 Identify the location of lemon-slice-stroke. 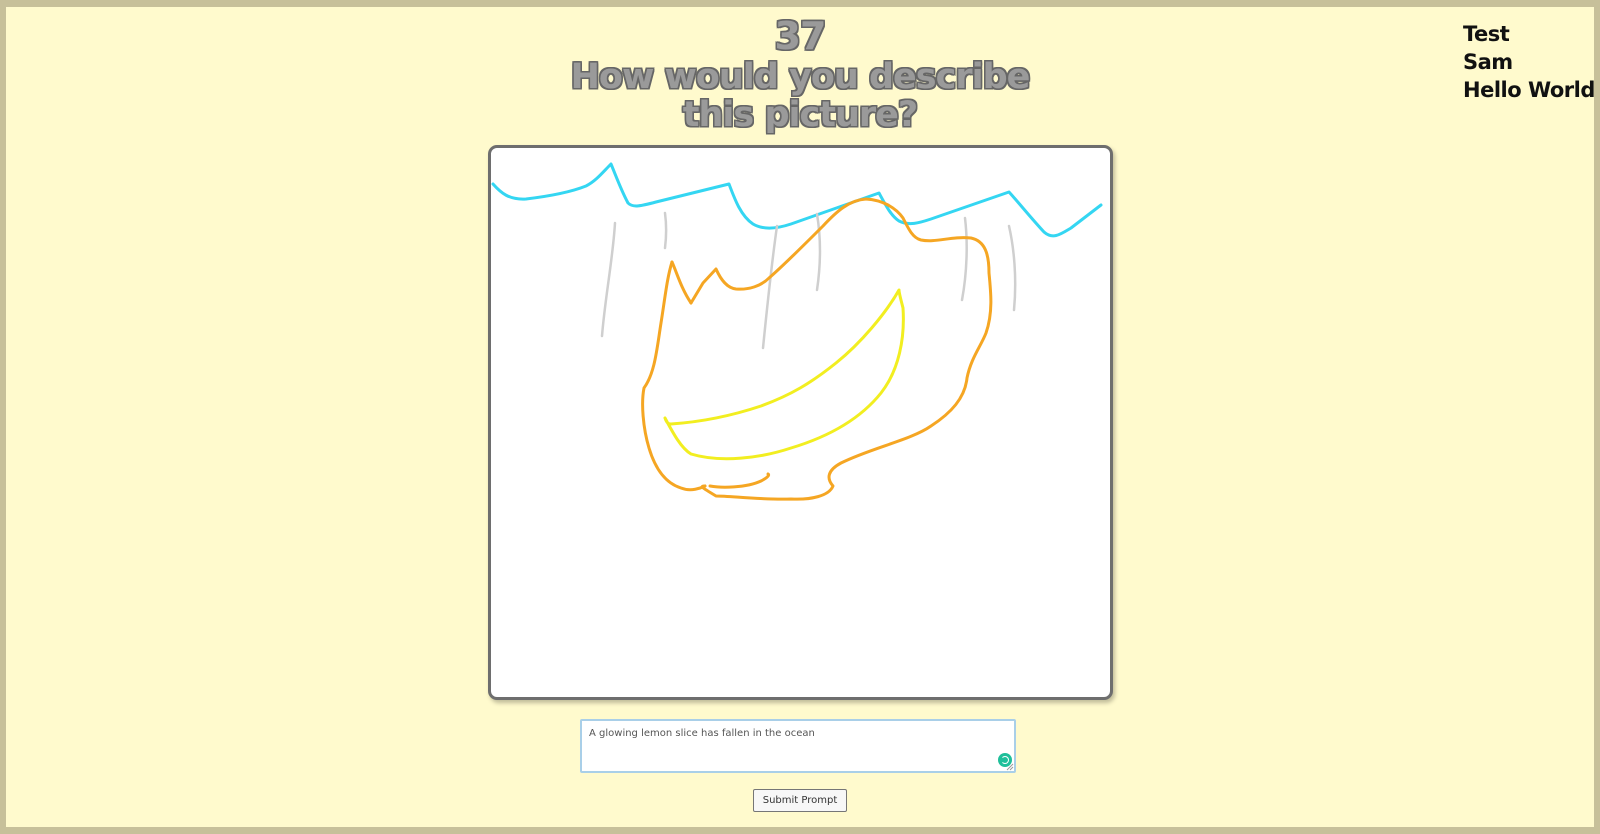
(784, 374).